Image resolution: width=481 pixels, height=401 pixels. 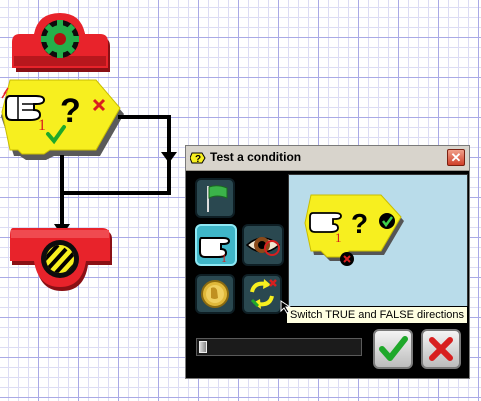 I want to click on ok-button, so click(x=393, y=349).